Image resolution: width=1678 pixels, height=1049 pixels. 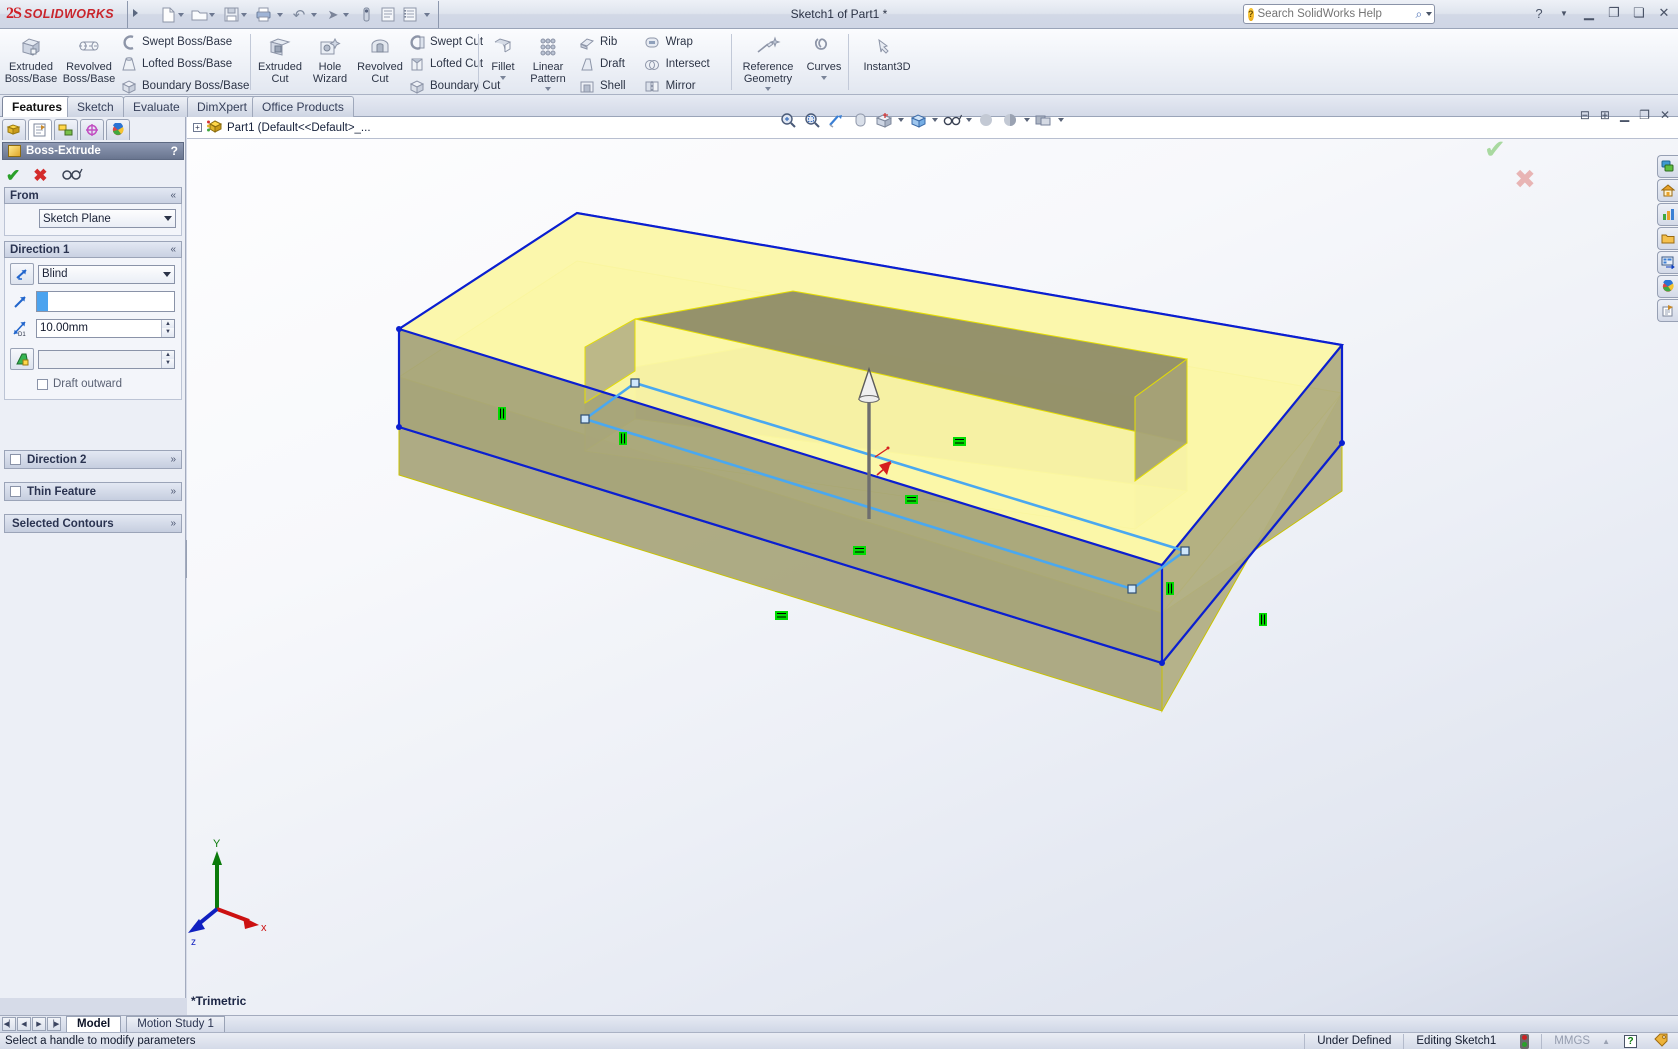 I want to click on rib-button: Rib, so click(x=601, y=42).